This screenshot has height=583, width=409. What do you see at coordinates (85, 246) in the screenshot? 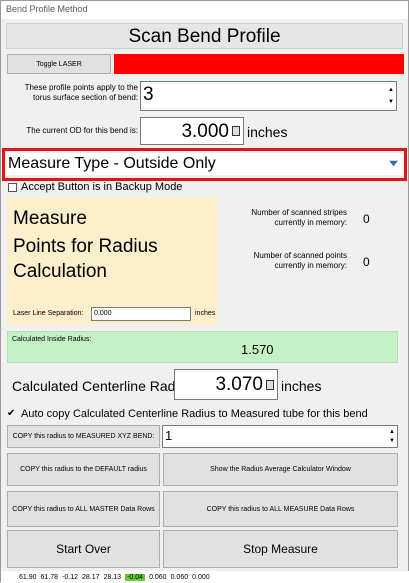
I see `measure-title-line2: Points for Radius` at bounding box center [85, 246].